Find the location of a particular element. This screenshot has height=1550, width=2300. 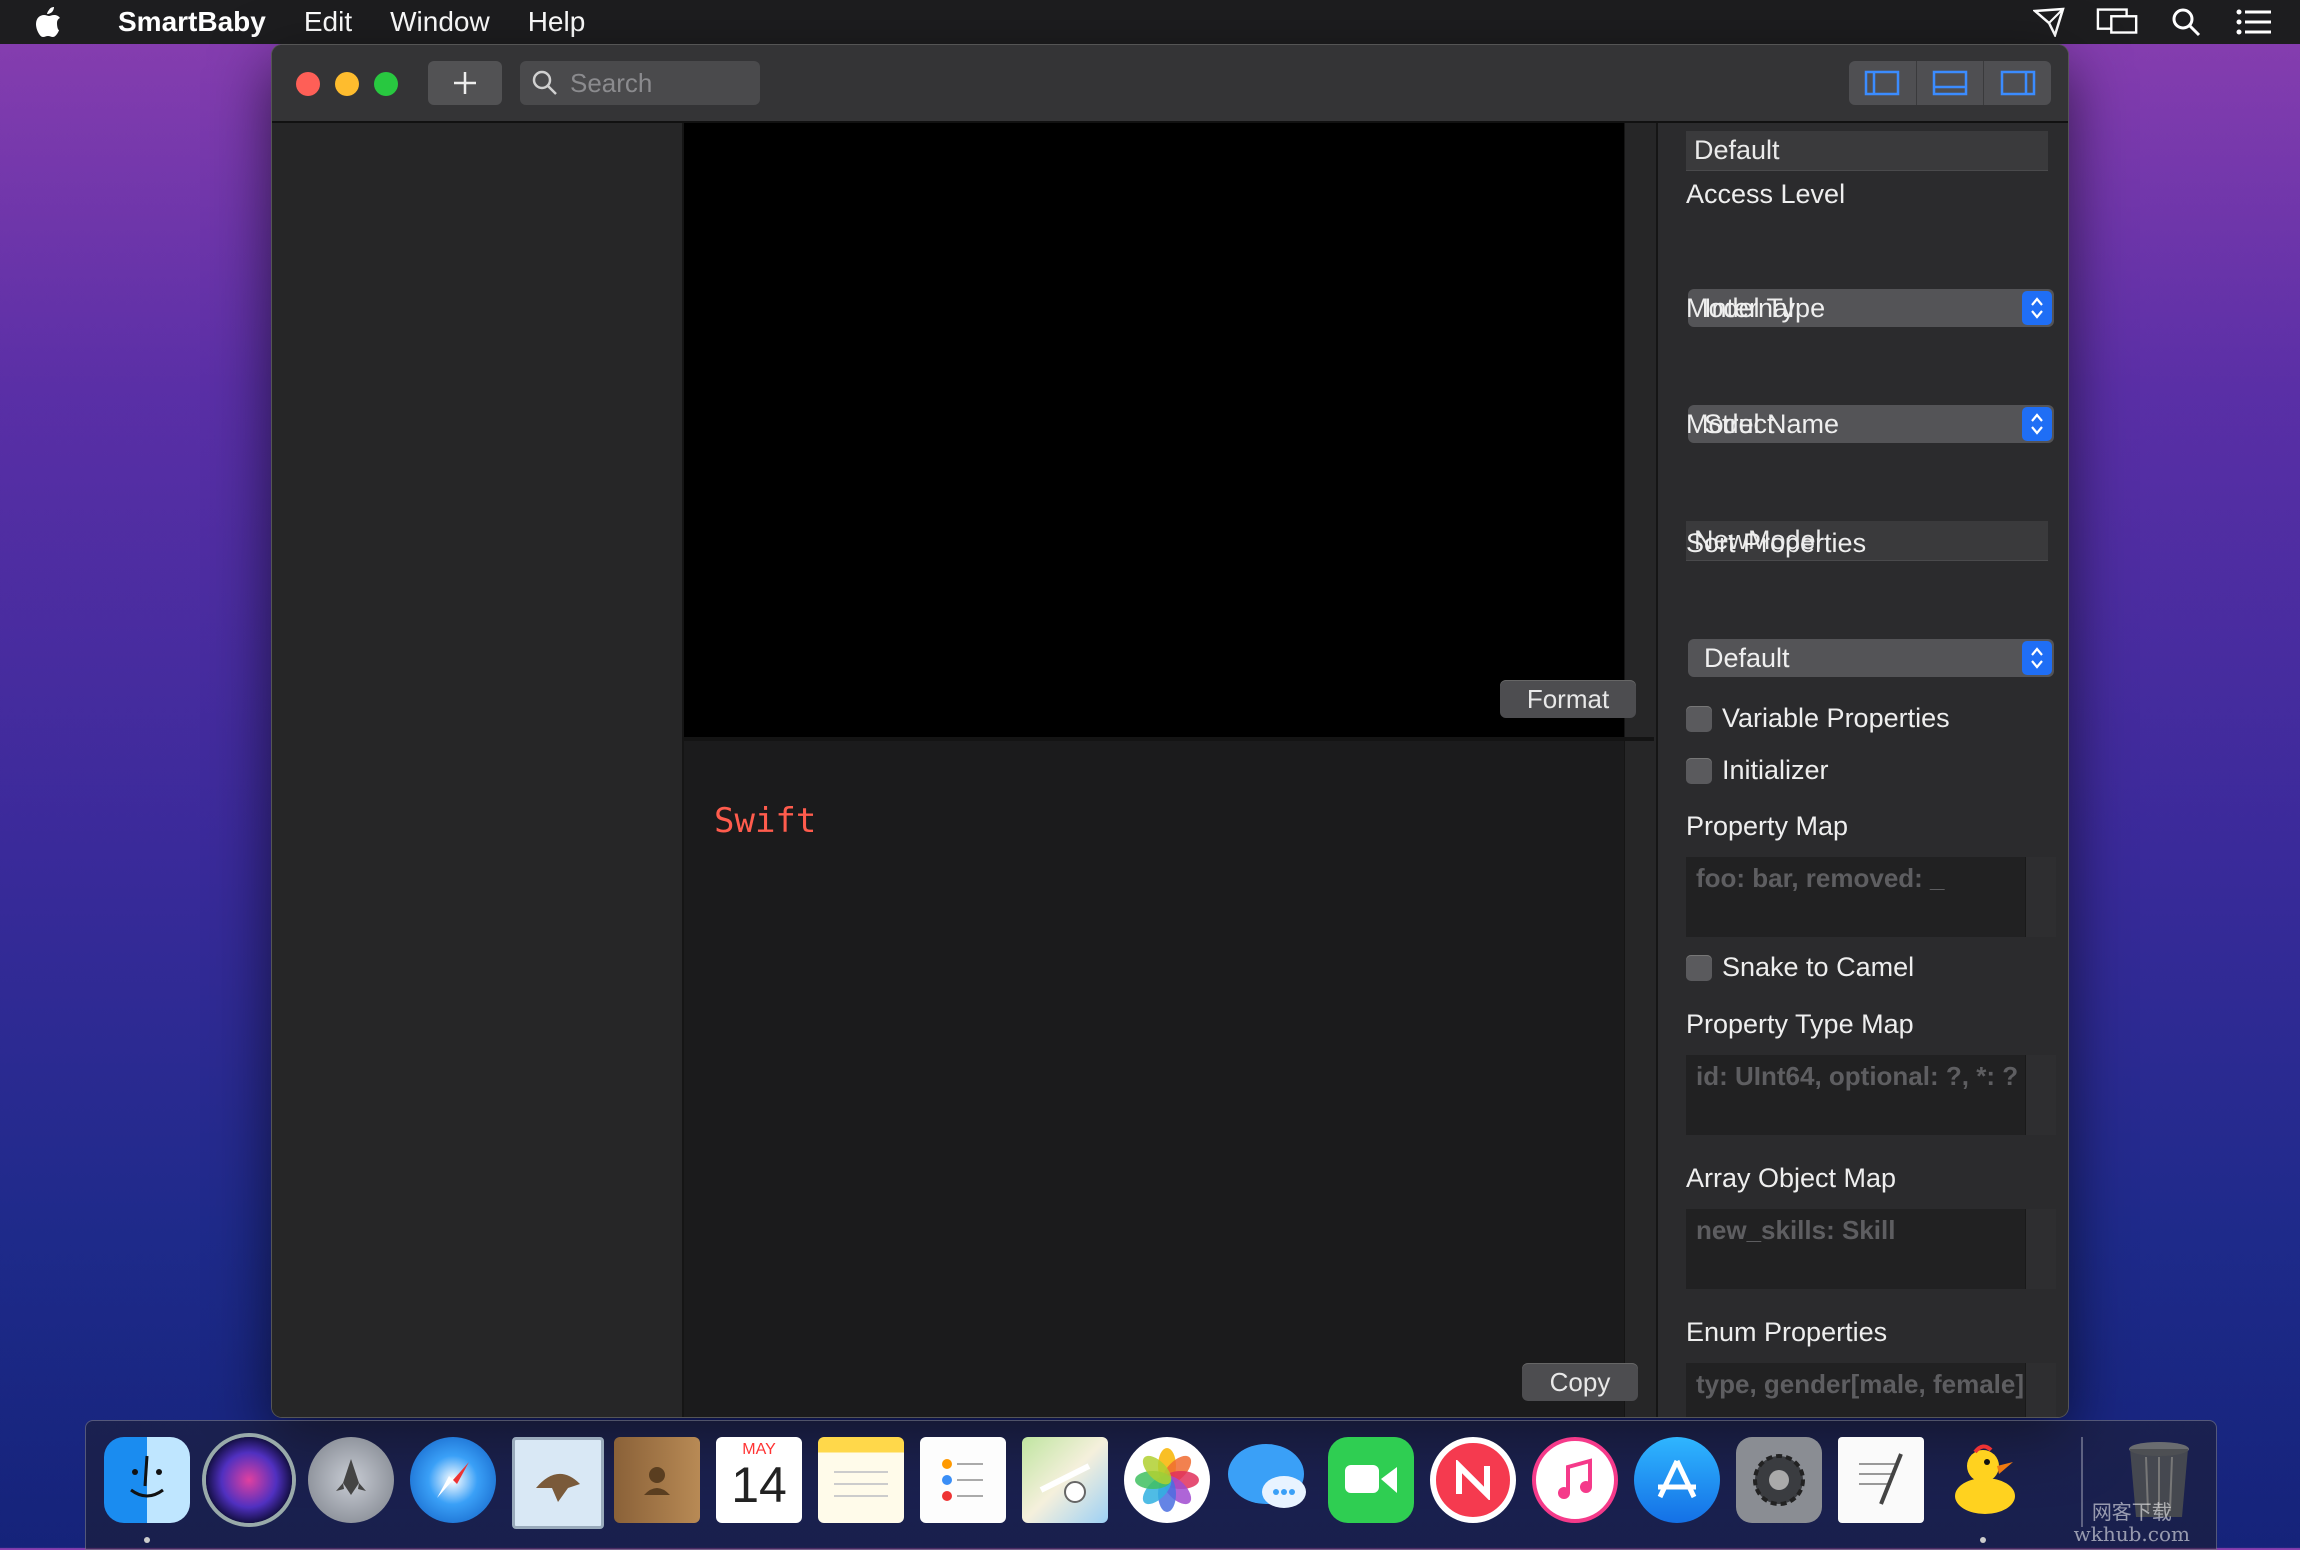

maps-icon is located at coordinates (1065, 1480).